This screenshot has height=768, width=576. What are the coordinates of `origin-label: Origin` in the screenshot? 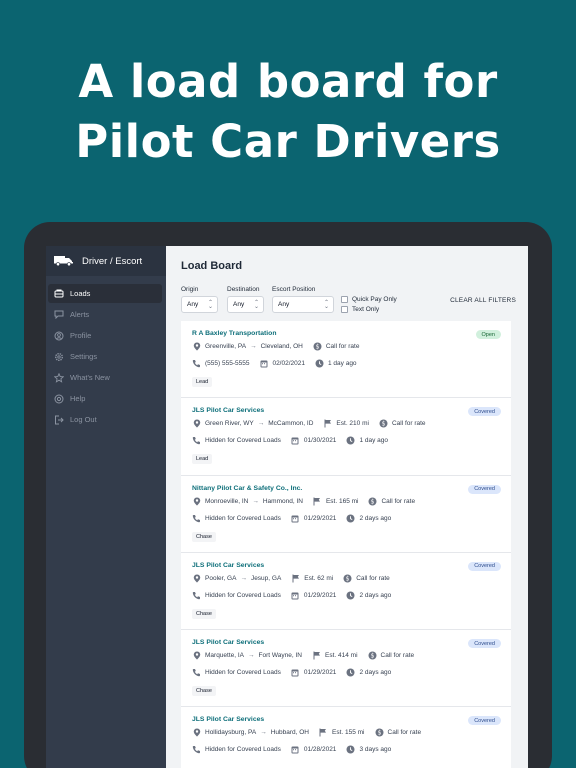 It's located at (190, 289).